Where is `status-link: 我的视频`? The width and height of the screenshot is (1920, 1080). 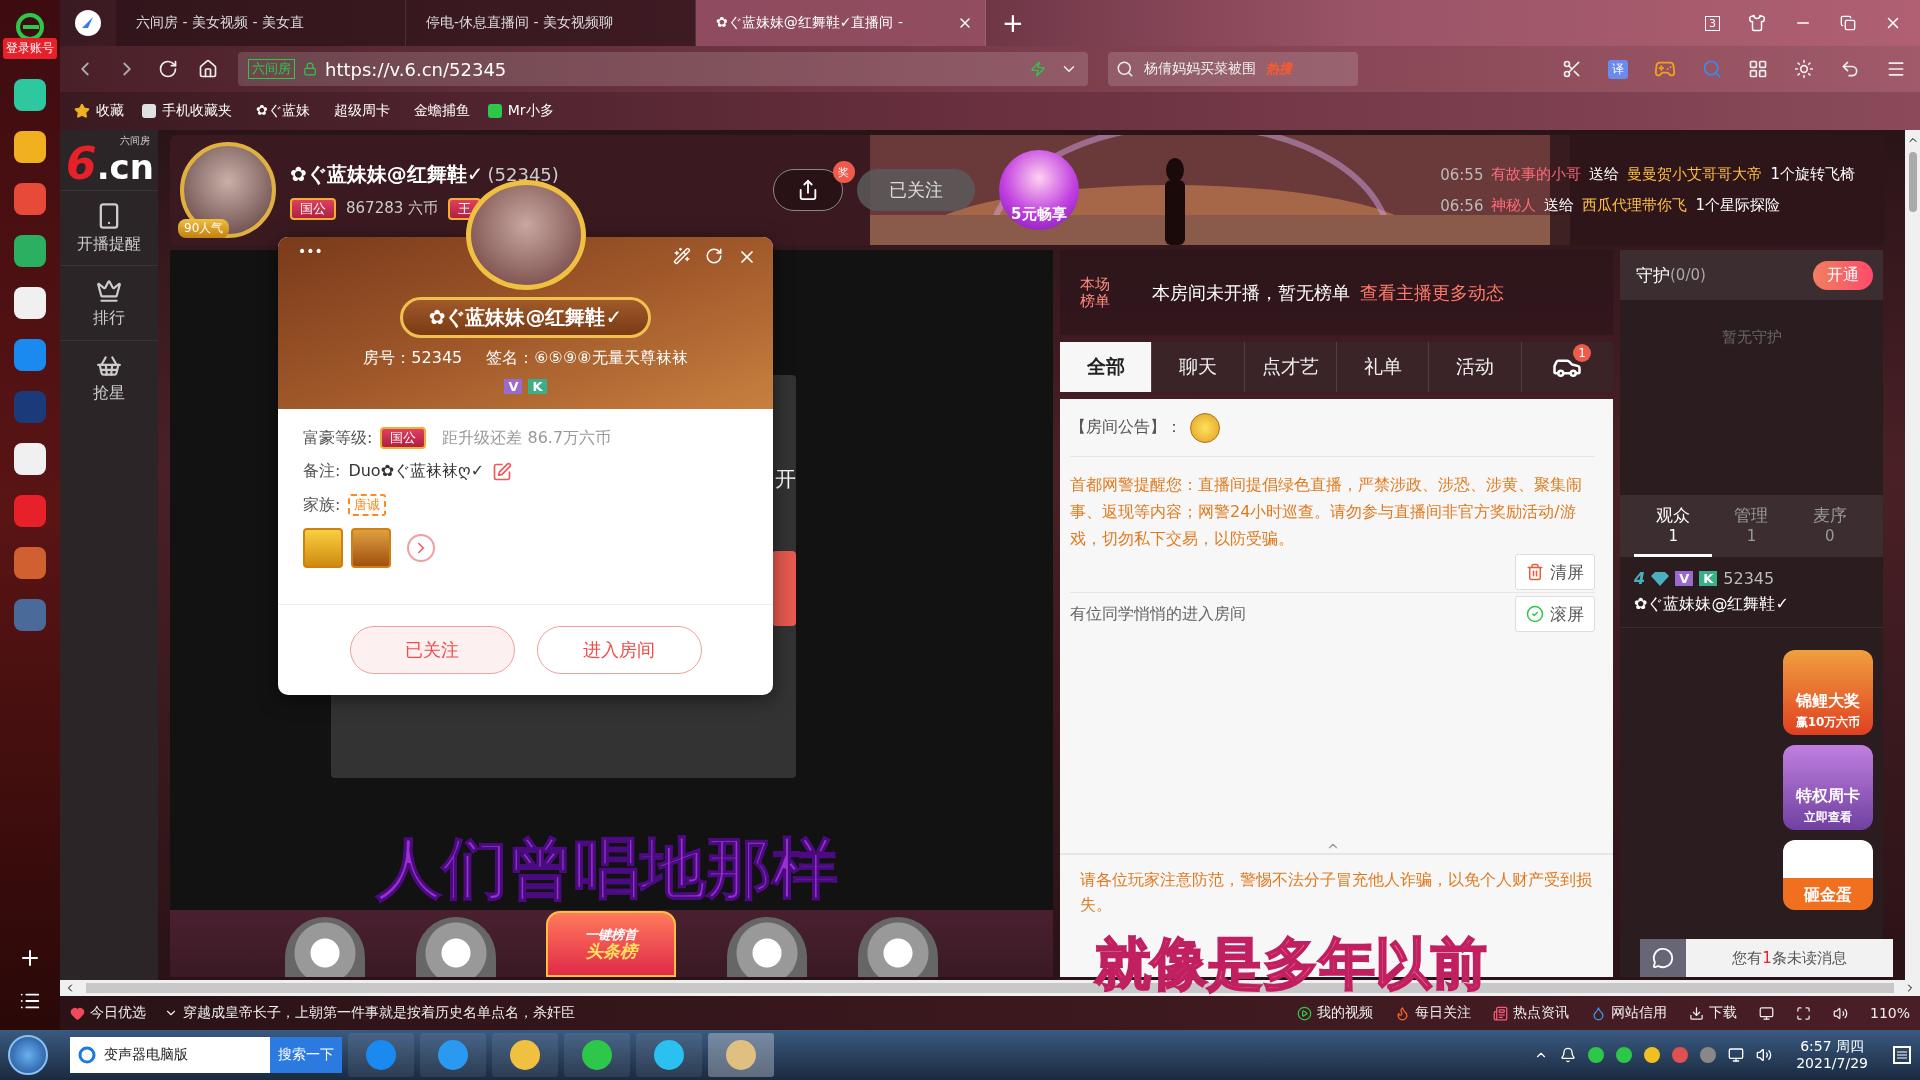 status-link: 我的视频 is located at coordinates (1344, 1013).